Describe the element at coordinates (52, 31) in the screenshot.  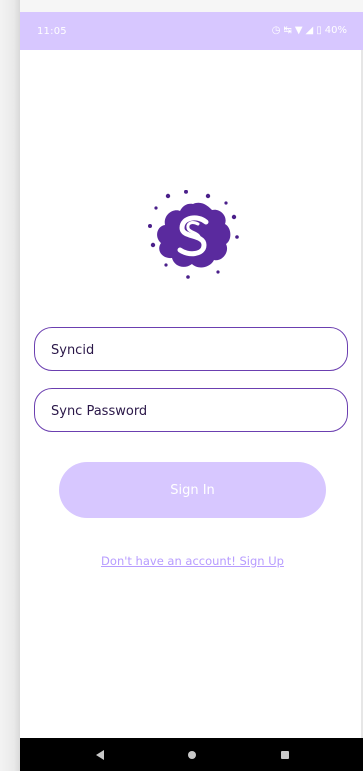
I see `status-time: 11:05` at that location.